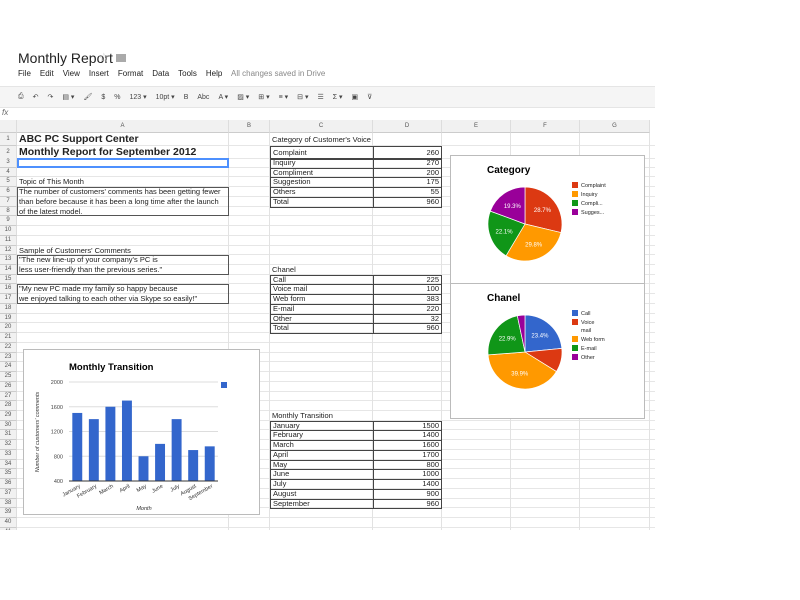  I want to click on toolbar-button: ⊽, so click(369, 97).